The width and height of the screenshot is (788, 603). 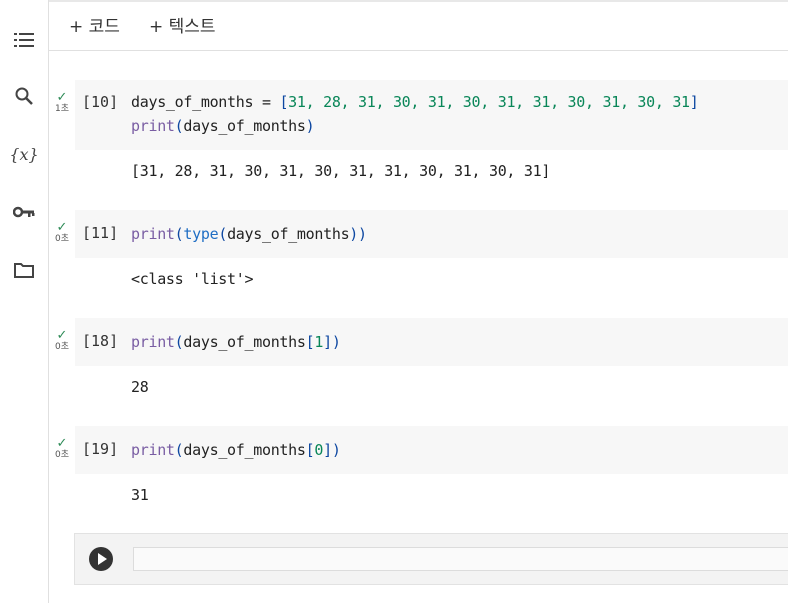 I want to click on execution-count: [10], so click(x=100, y=102).